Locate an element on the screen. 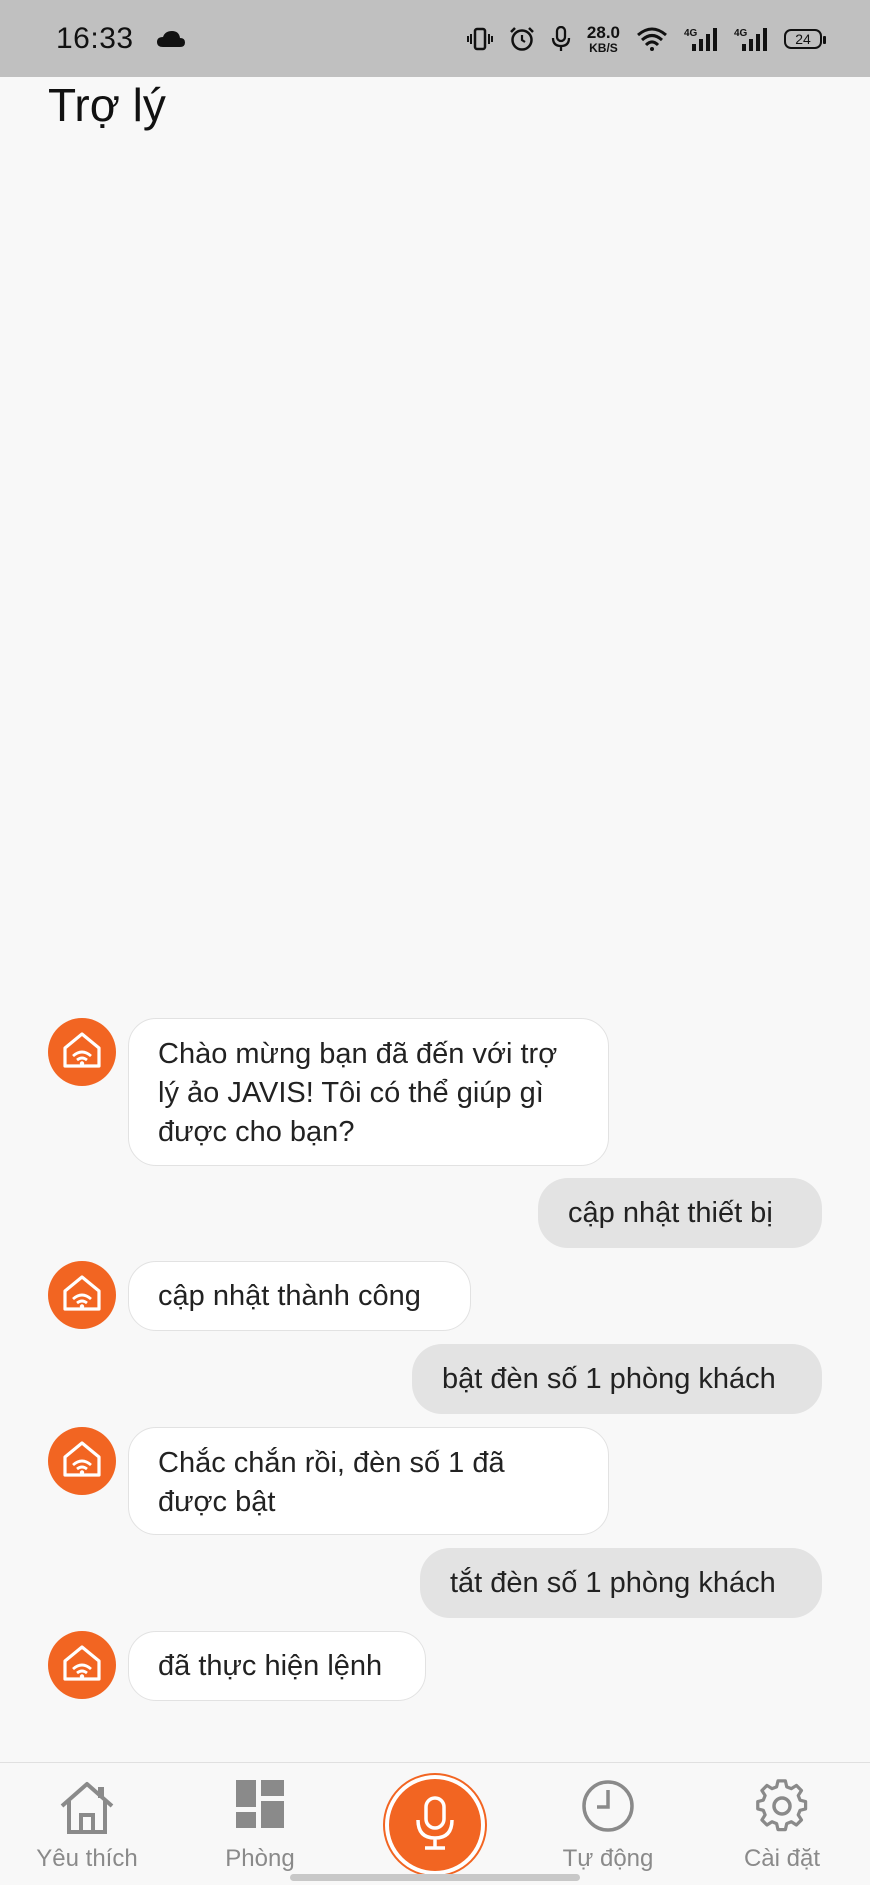 This screenshot has width=870, height=1885. user-message: tắt đèn số 1 phòng khách is located at coordinates (621, 1583).